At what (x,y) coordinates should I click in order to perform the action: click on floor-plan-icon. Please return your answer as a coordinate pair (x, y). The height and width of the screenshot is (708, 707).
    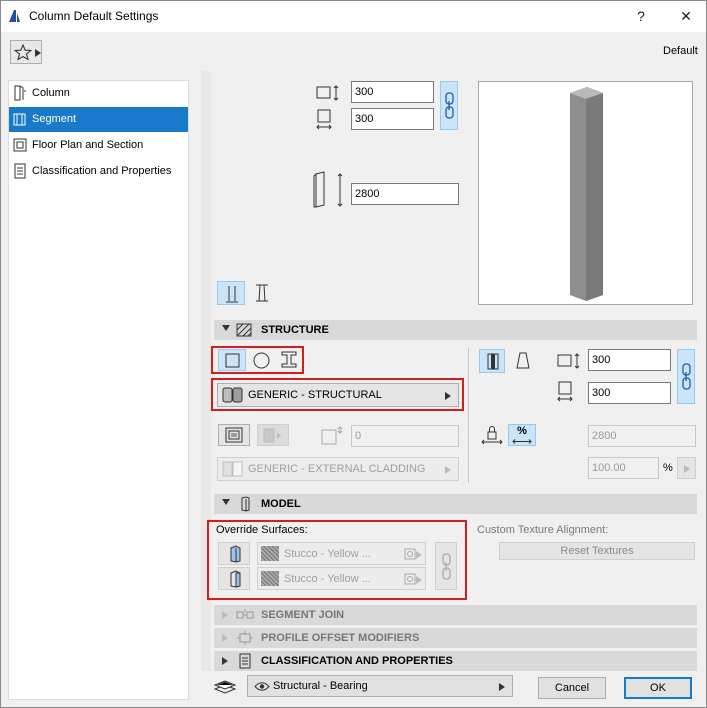
    Looking at the image, I should click on (20, 145).